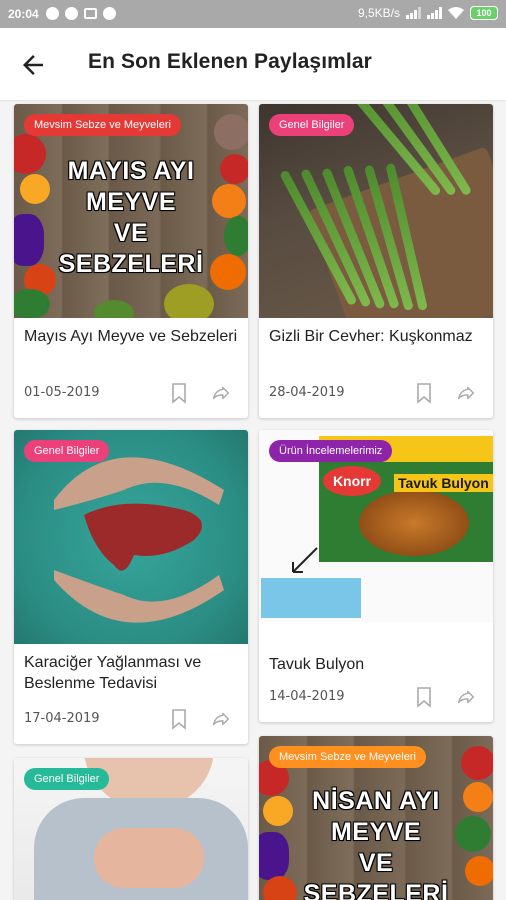 The image size is (506, 900). I want to click on liver-illustration, so click(139, 540).